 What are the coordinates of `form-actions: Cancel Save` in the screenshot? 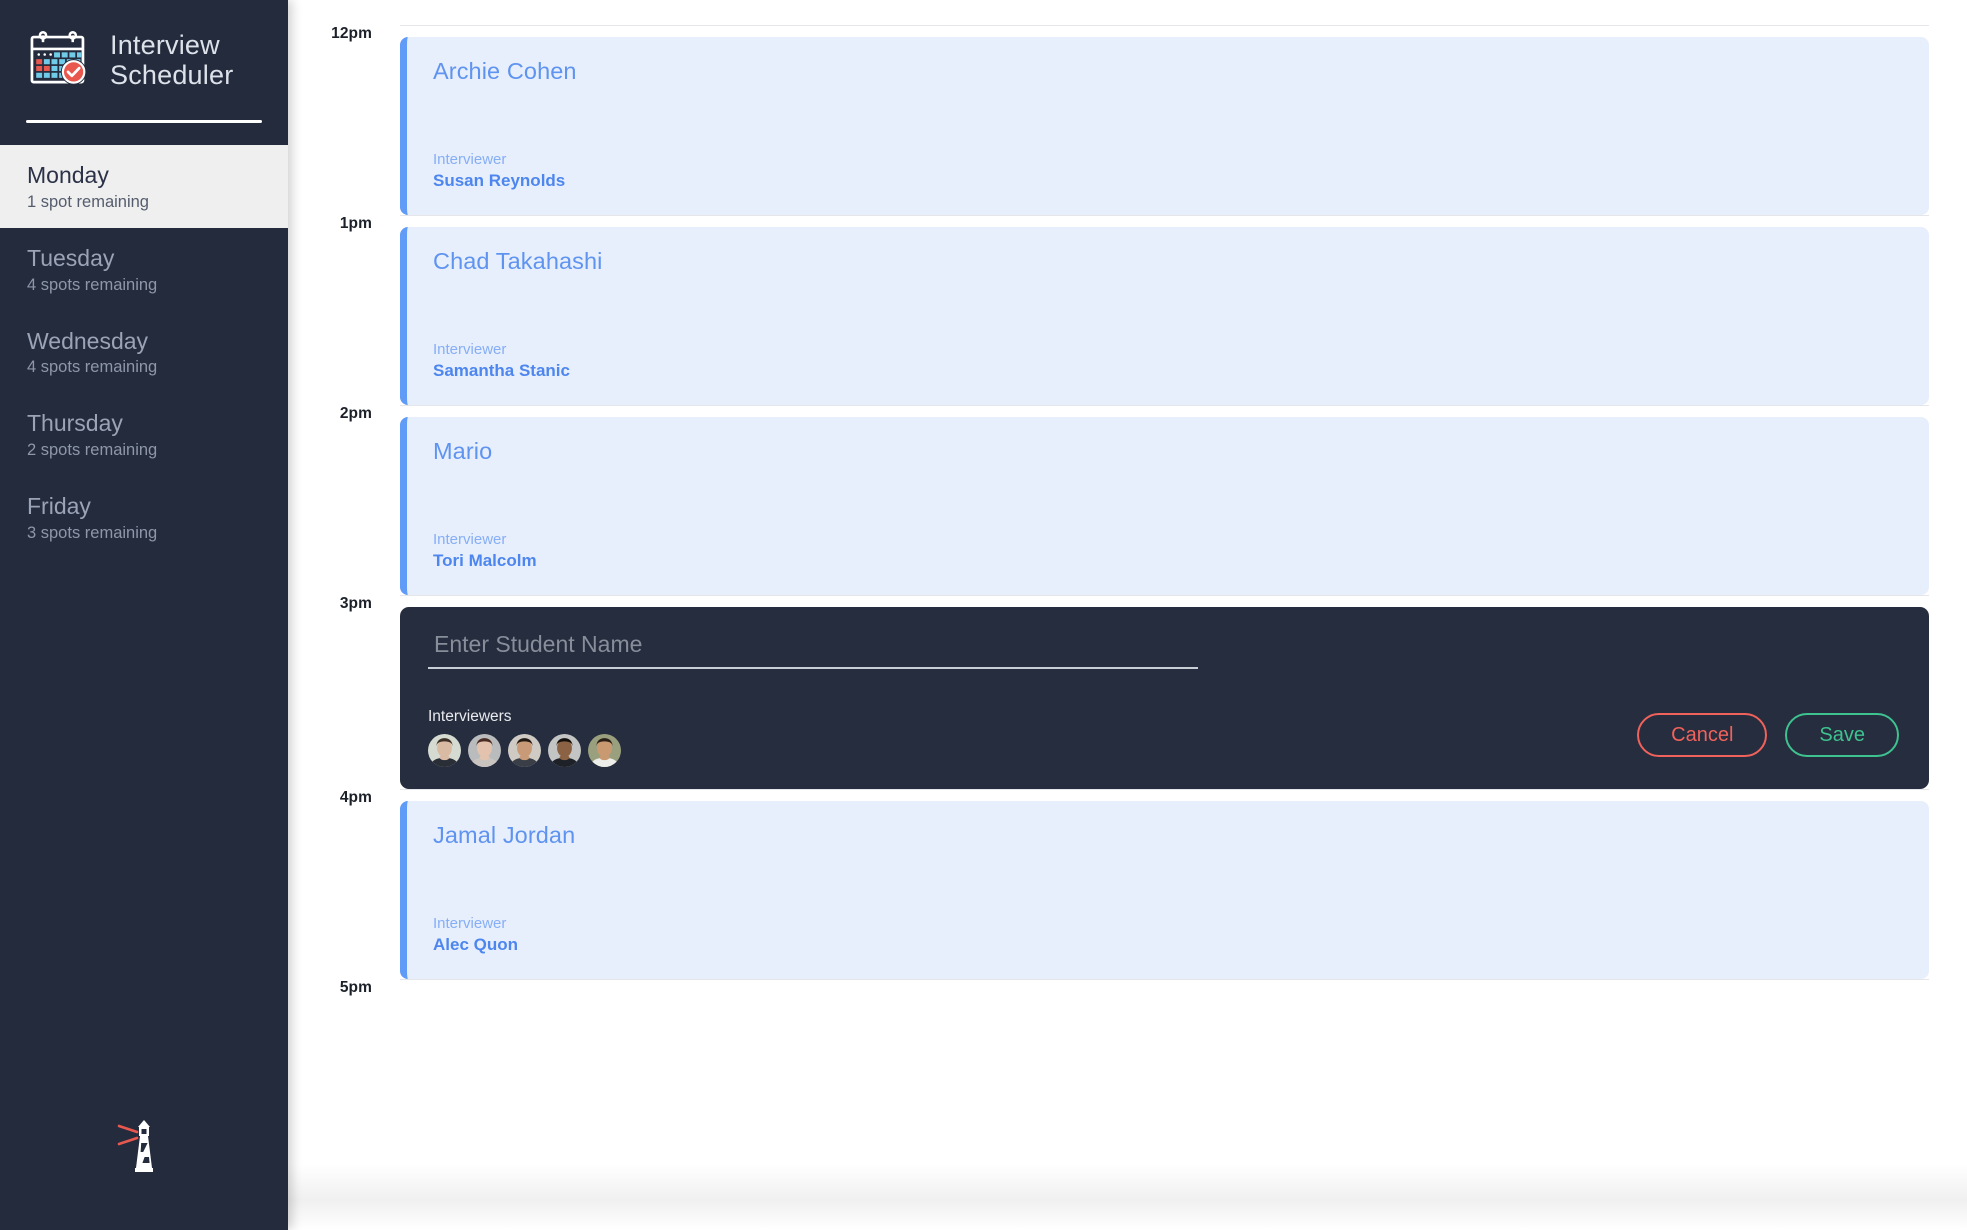 It's located at (1768, 735).